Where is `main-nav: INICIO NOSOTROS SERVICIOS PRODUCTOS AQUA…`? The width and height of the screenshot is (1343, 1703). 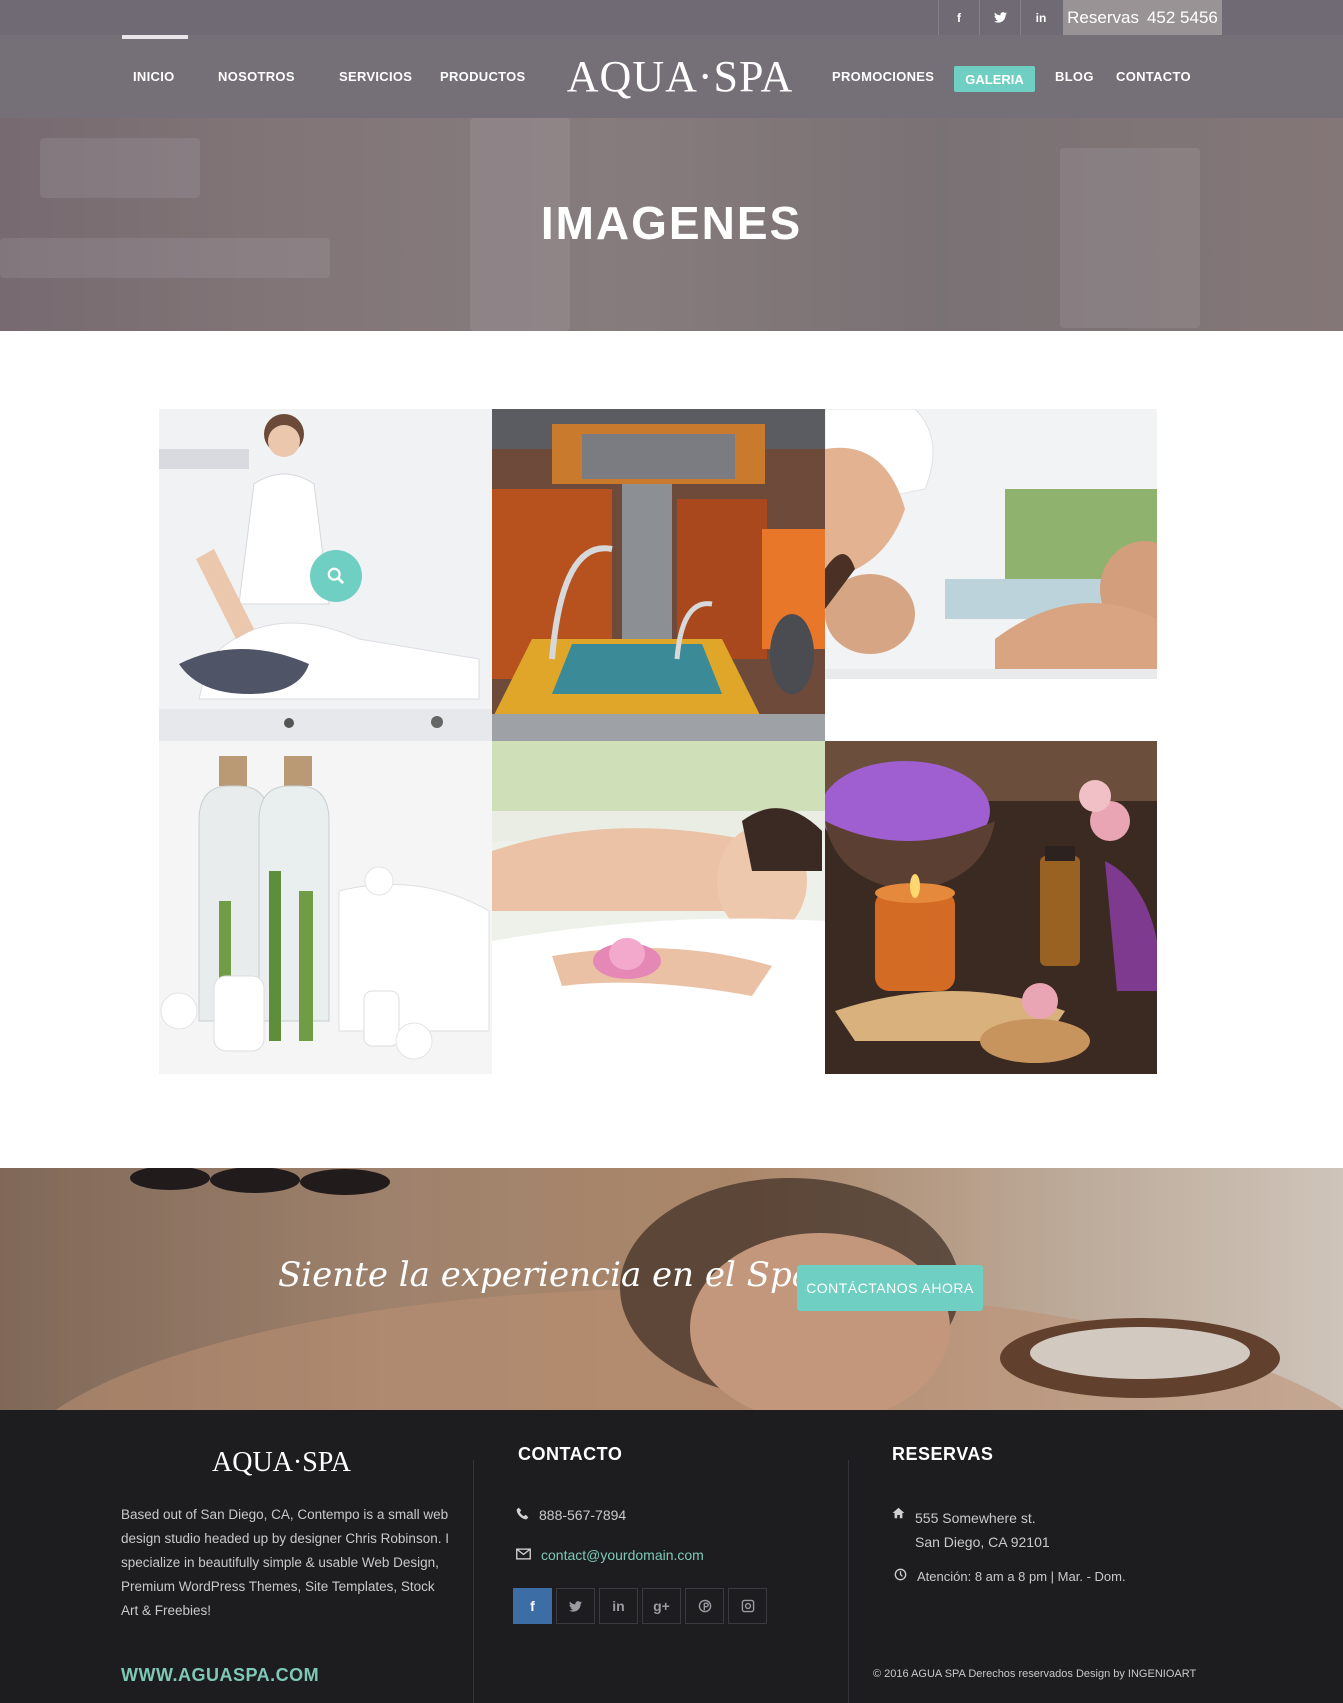
main-nav: INICIO NOSOTROS SERVICIOS PRODUCTOS AQUA… is located at coordinates (671, 76).